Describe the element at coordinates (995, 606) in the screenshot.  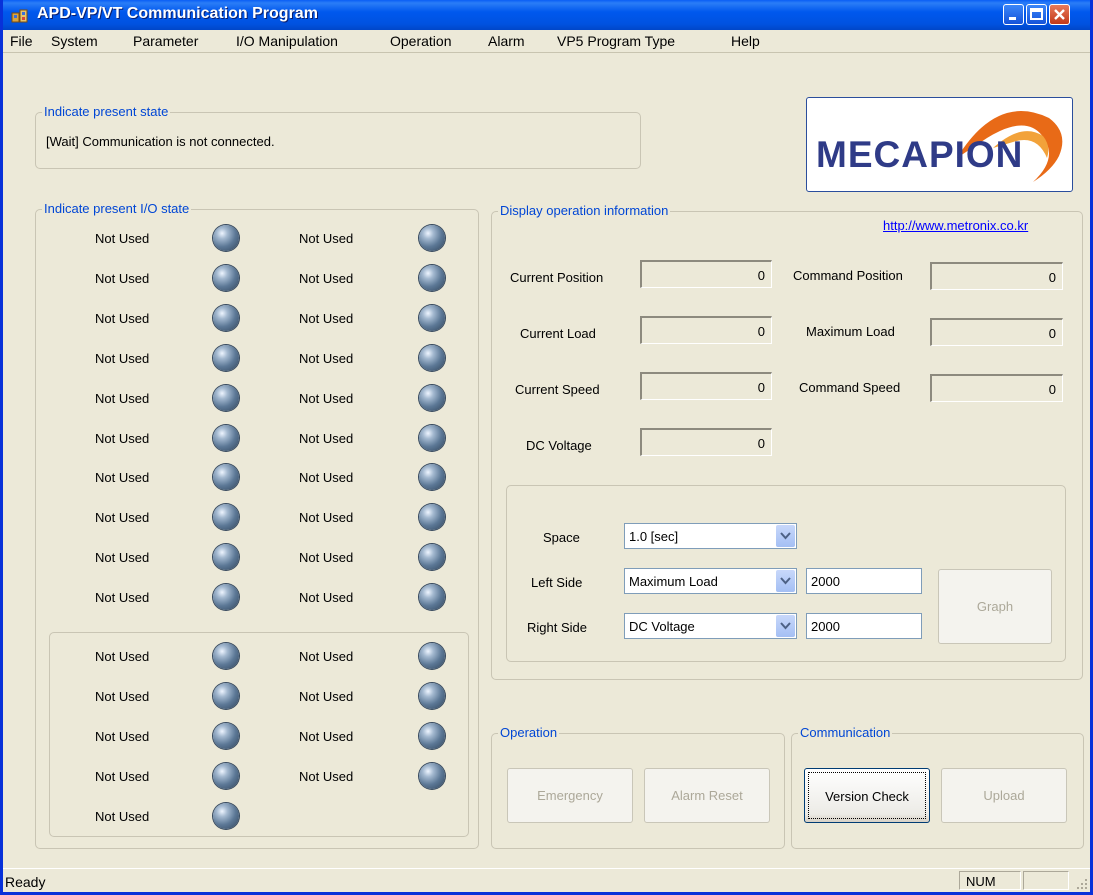
I see `graph-button: Graph` at that location.